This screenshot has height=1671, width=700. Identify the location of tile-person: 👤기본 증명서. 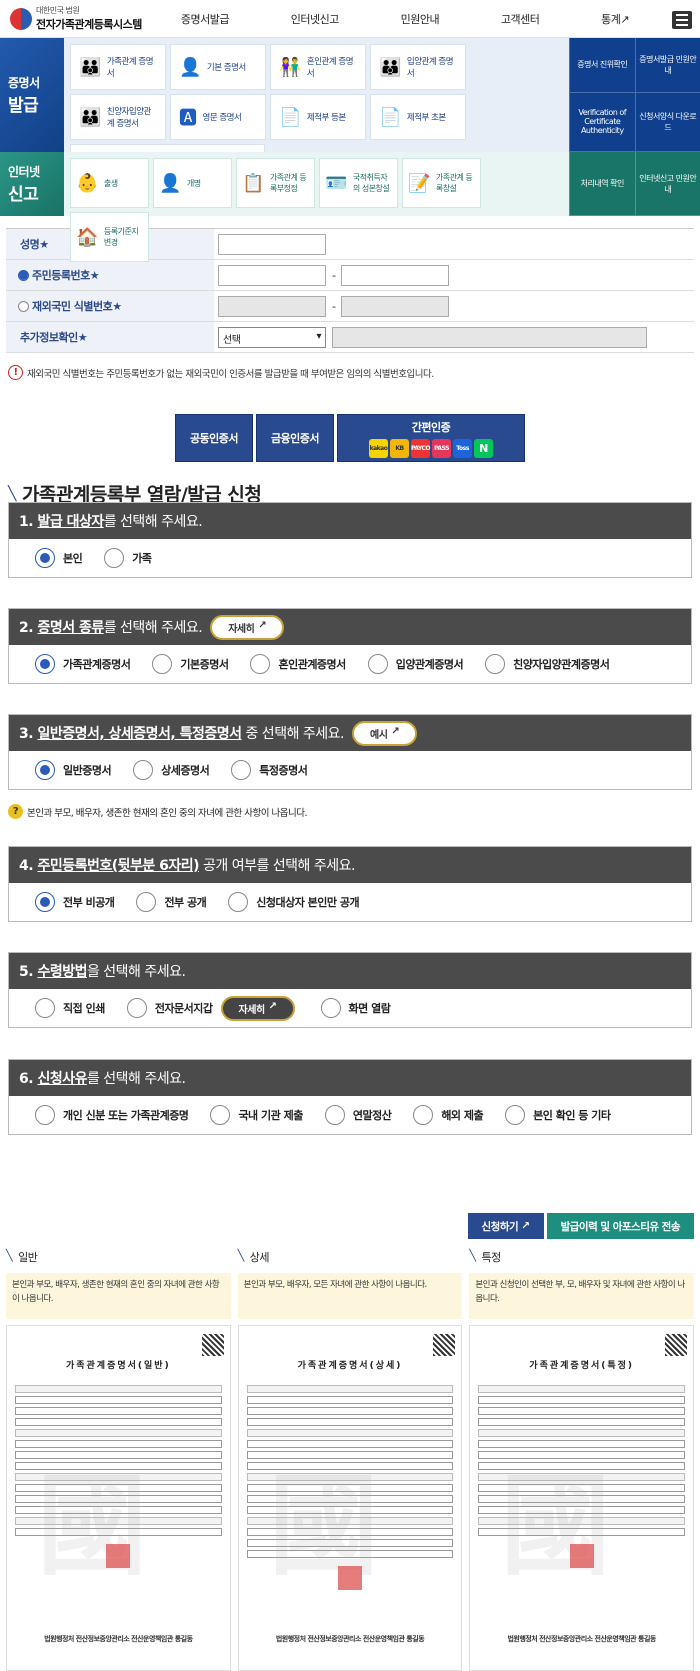
(218, 67).